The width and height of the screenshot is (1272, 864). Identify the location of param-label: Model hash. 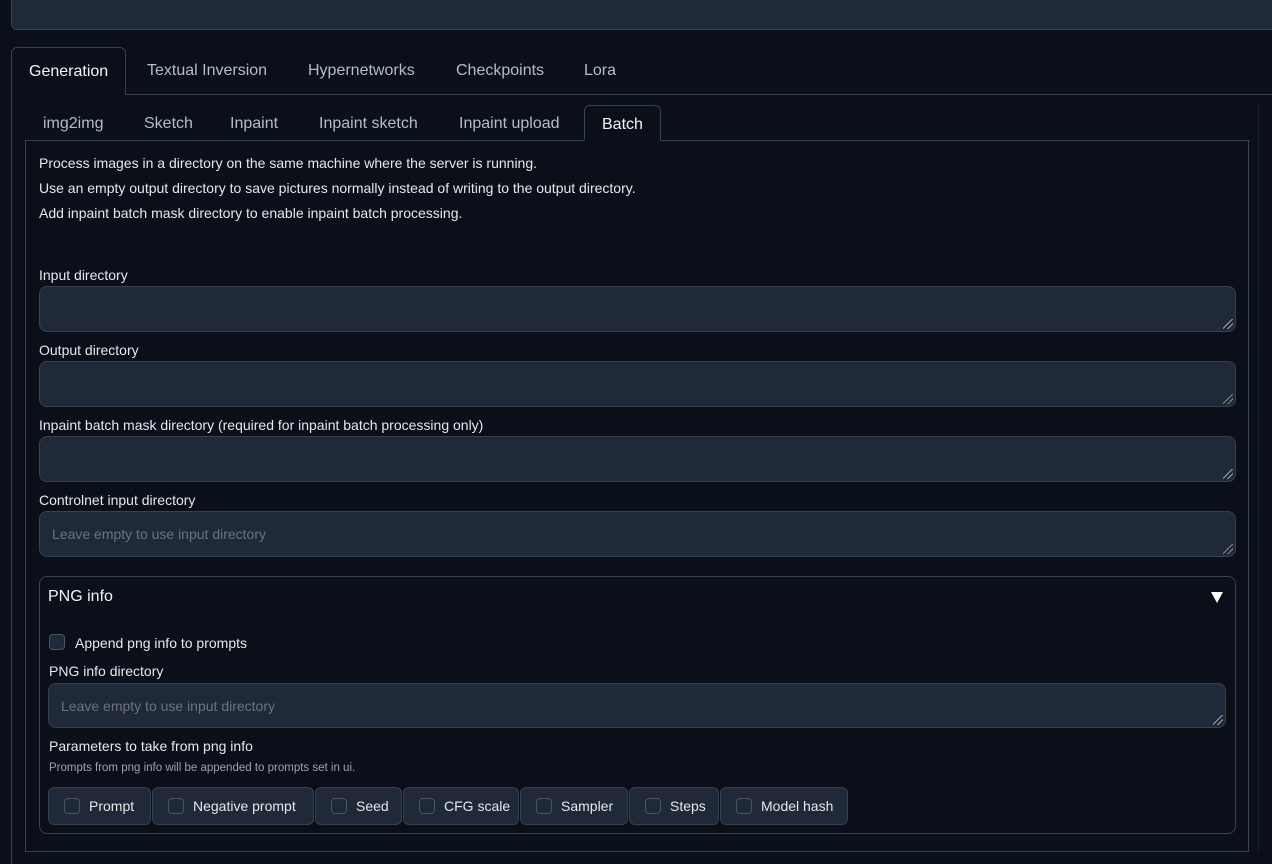
(797, 806).